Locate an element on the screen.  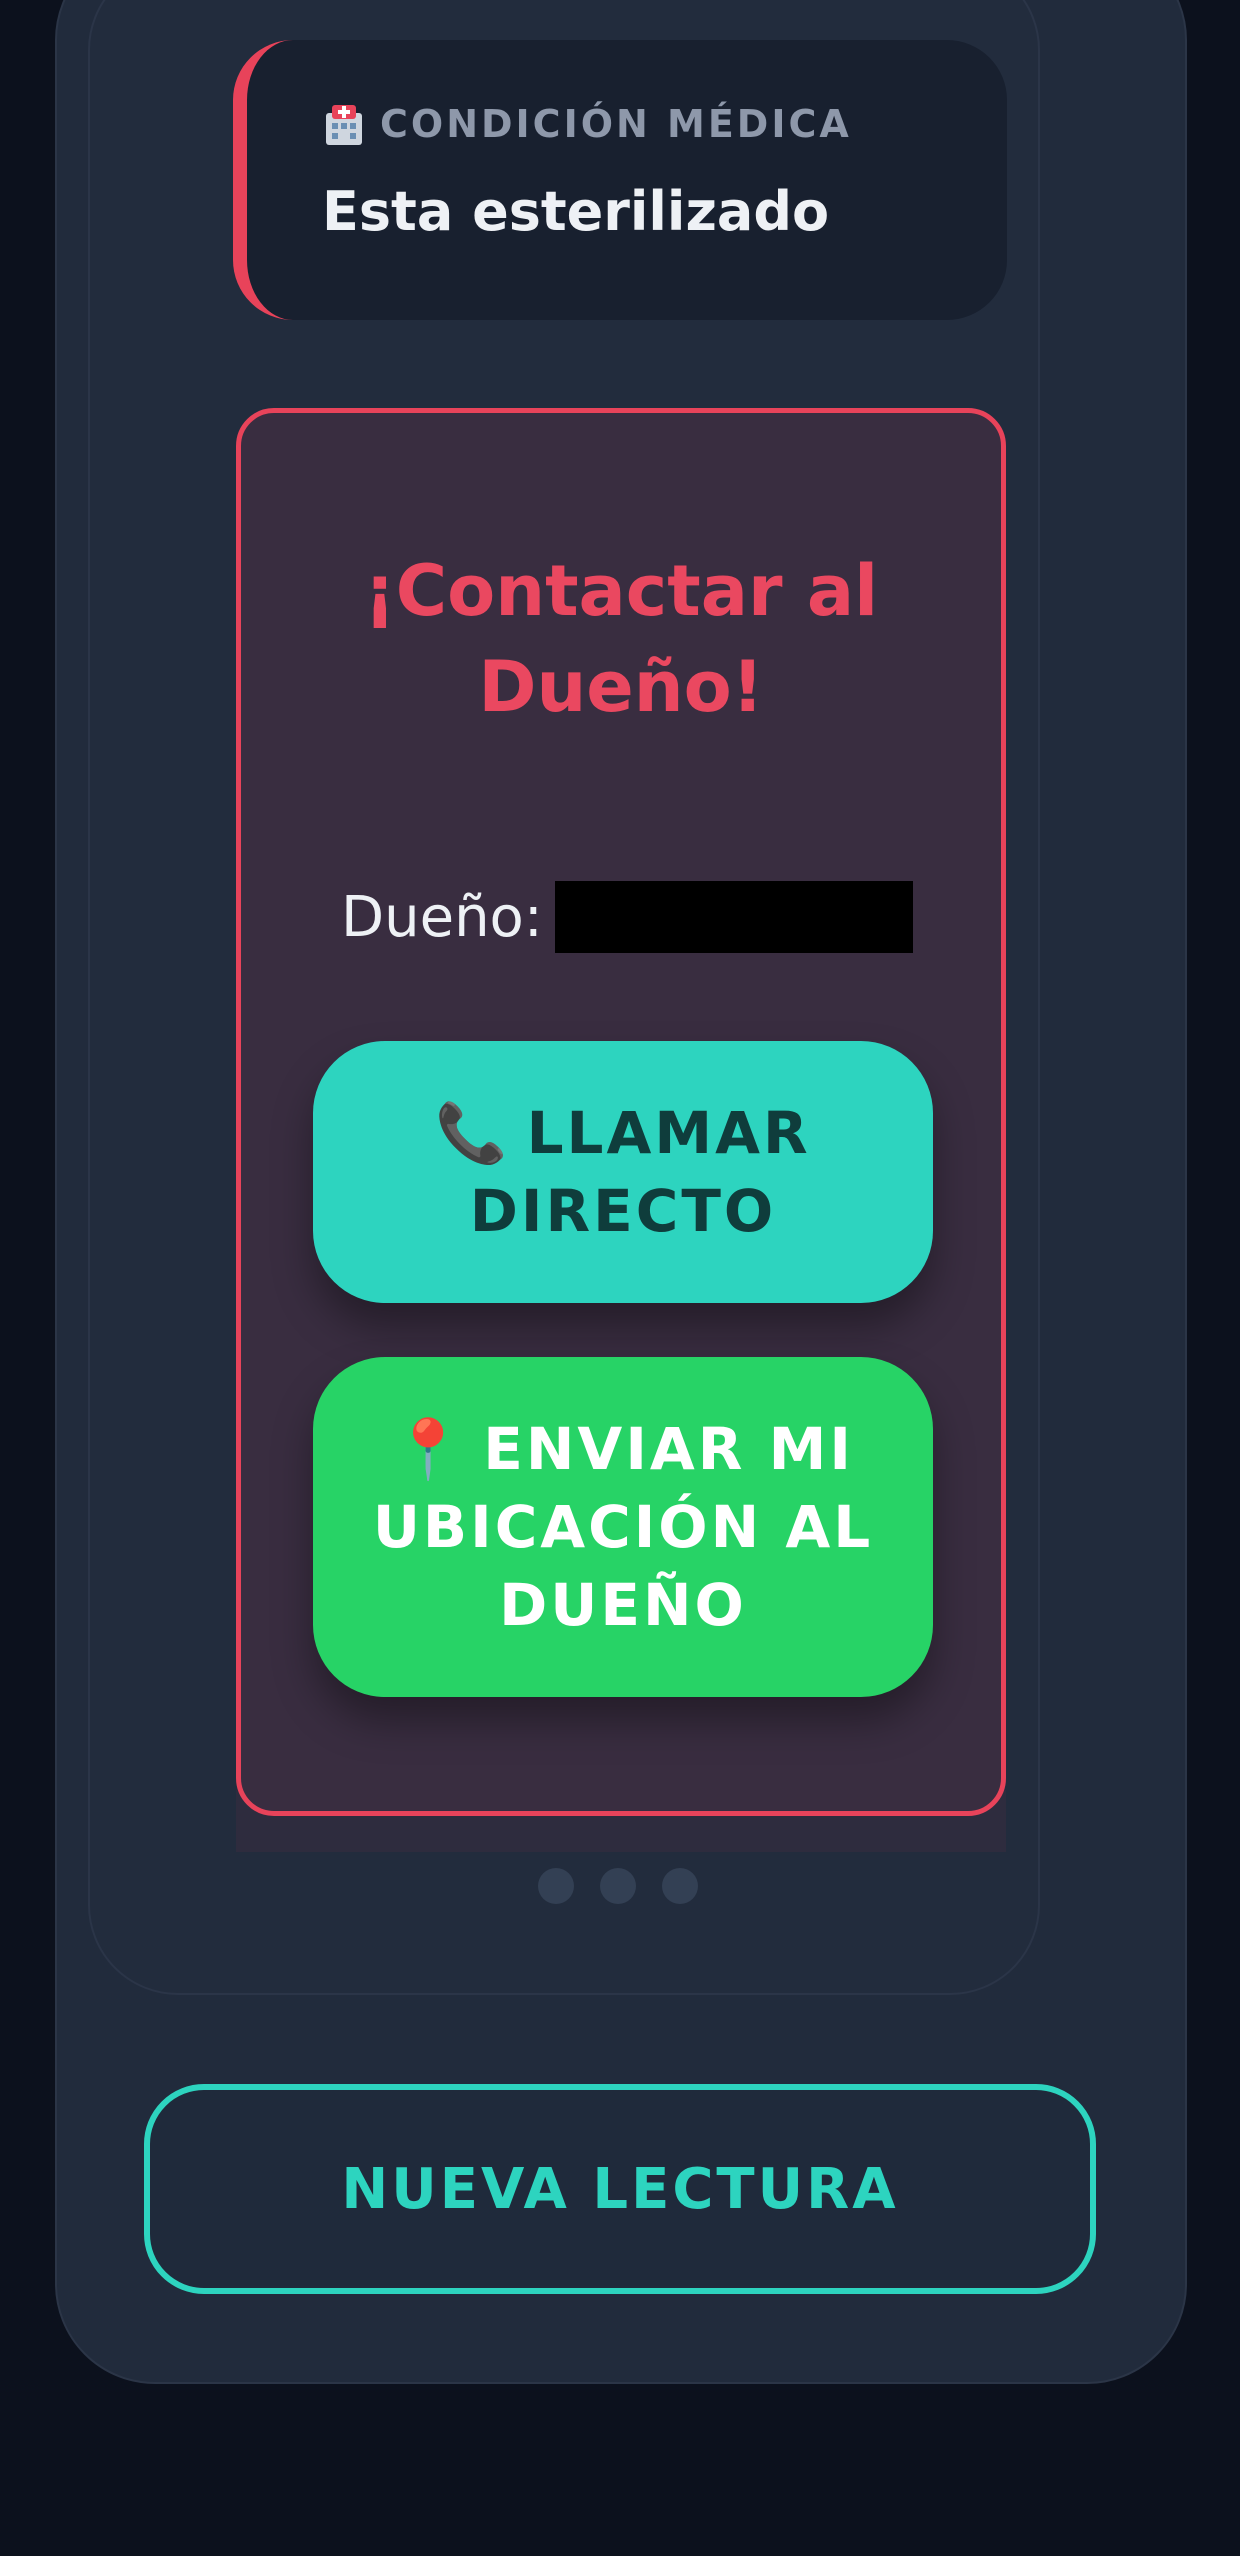
owner-label: Dueño: is located at coordinates (442, 917).